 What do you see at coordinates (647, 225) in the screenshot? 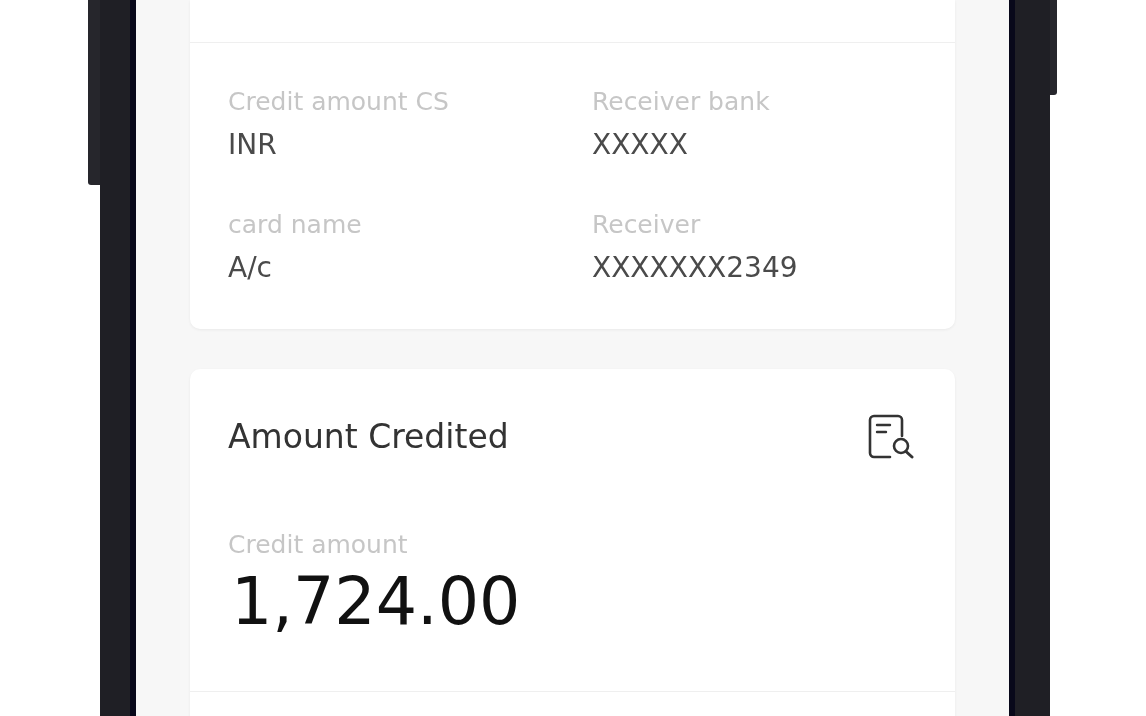
I see `field-label: Receiver` at bounding box center [647, 225].